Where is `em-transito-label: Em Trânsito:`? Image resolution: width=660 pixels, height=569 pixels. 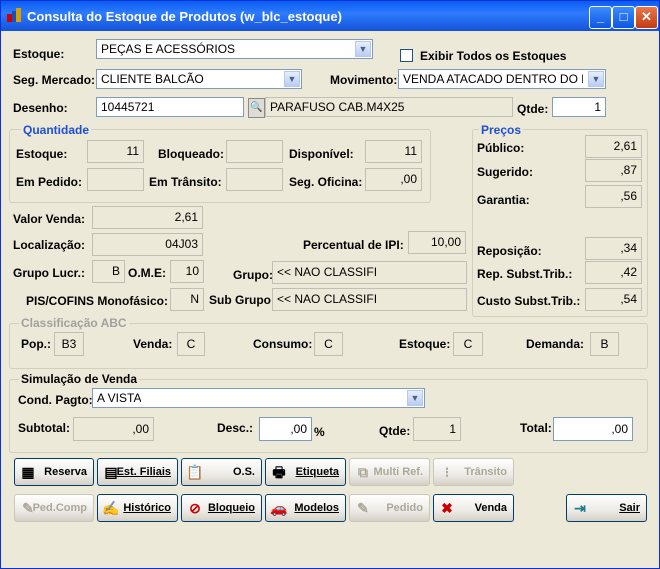
em-transito-label: Em Trânsito: is located at coordinates (185, 182).